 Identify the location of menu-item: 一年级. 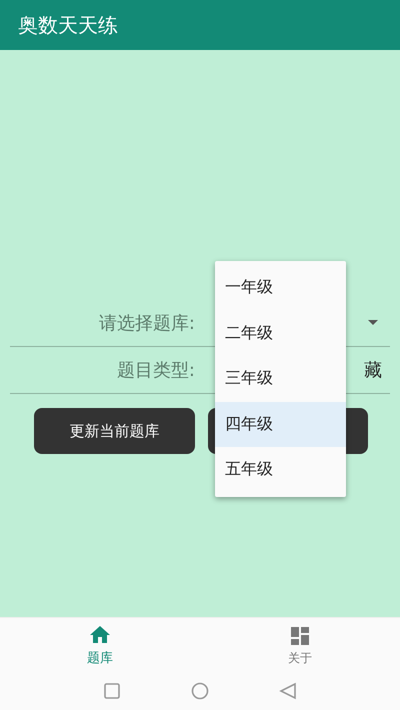
(280, 287).